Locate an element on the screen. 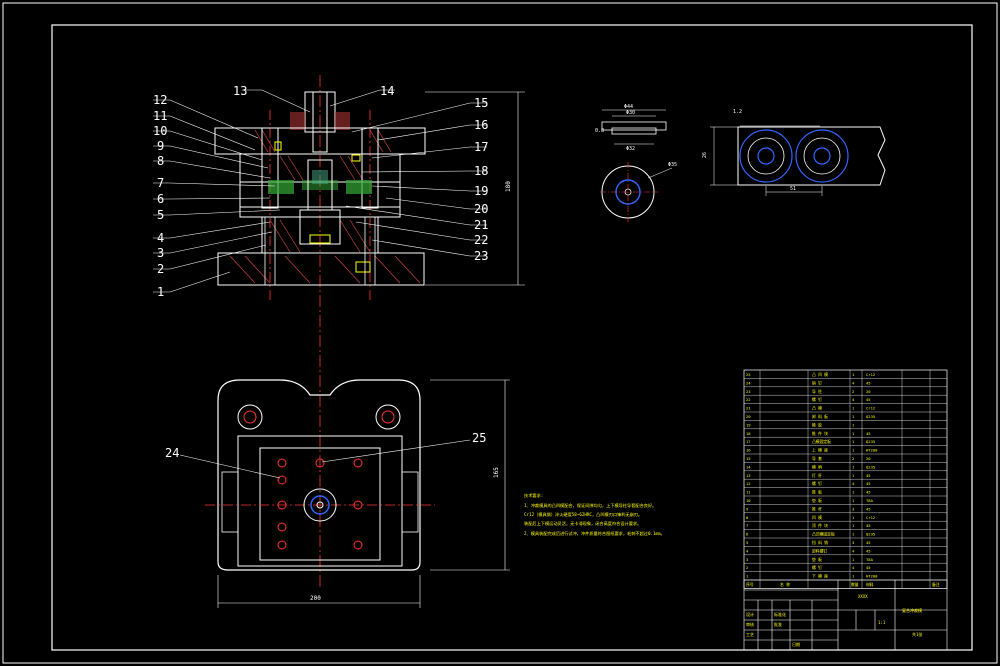  svg-text: 日期 is located at coordinates (796, 644).